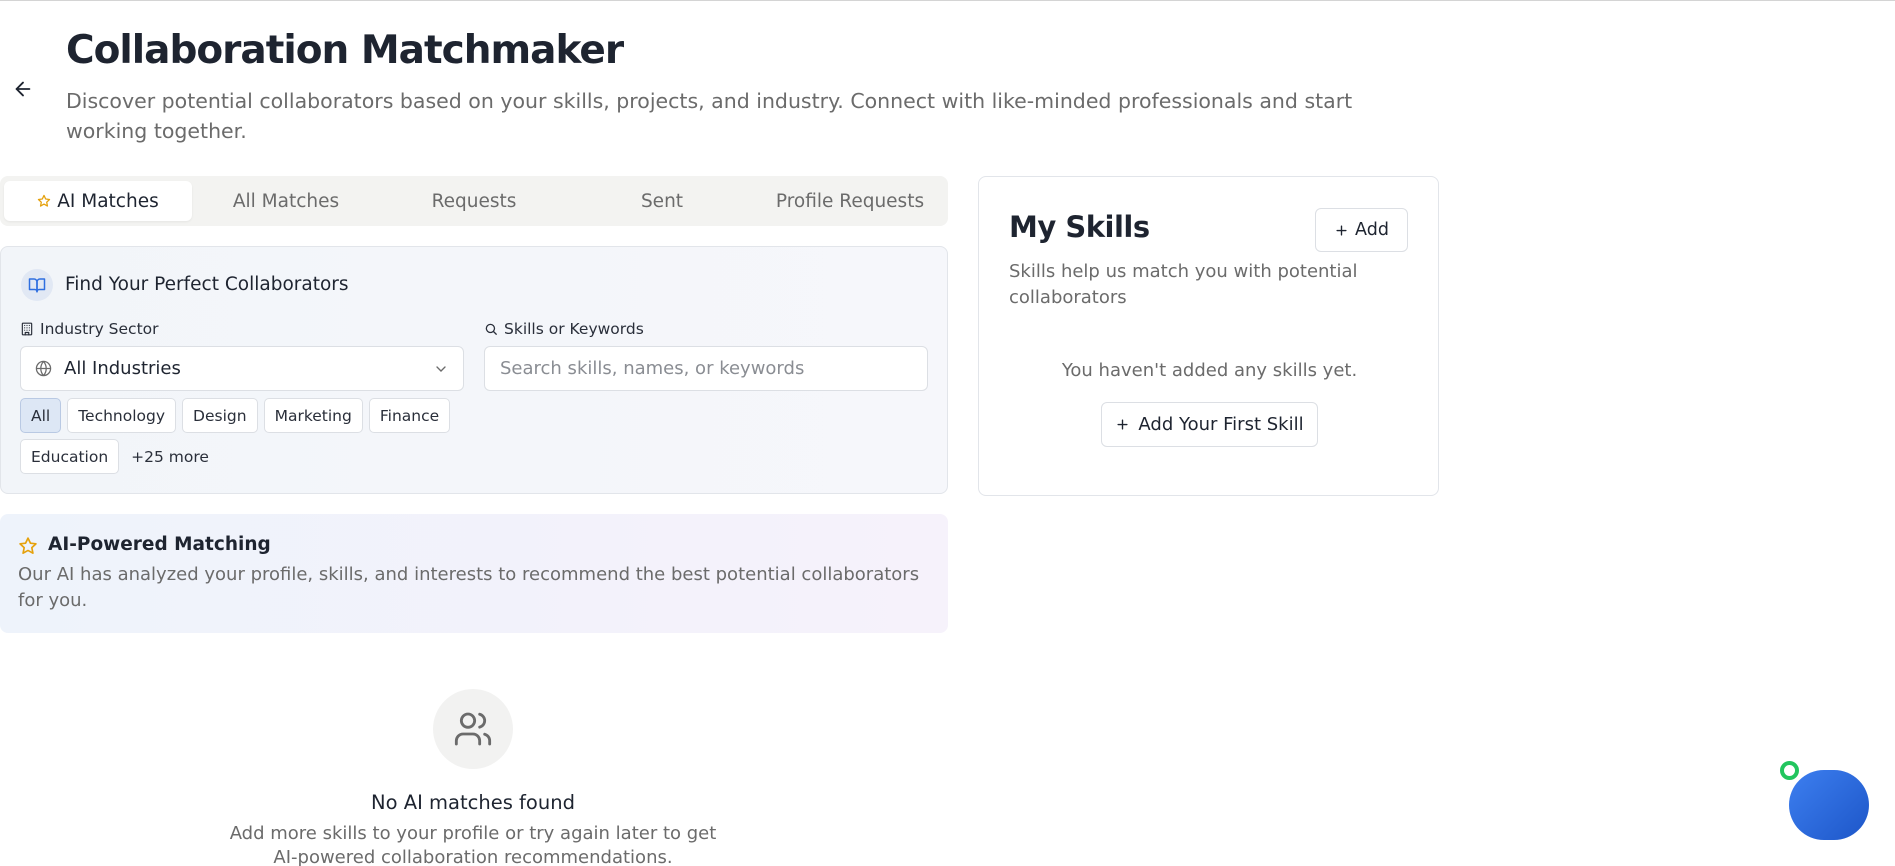 The height and width of the screenshot is (866, 1895). What do you see at coordinates (108, 201) in the screenshot?
I see `tab-label: AI Matches` at bounding box center [108, 201].